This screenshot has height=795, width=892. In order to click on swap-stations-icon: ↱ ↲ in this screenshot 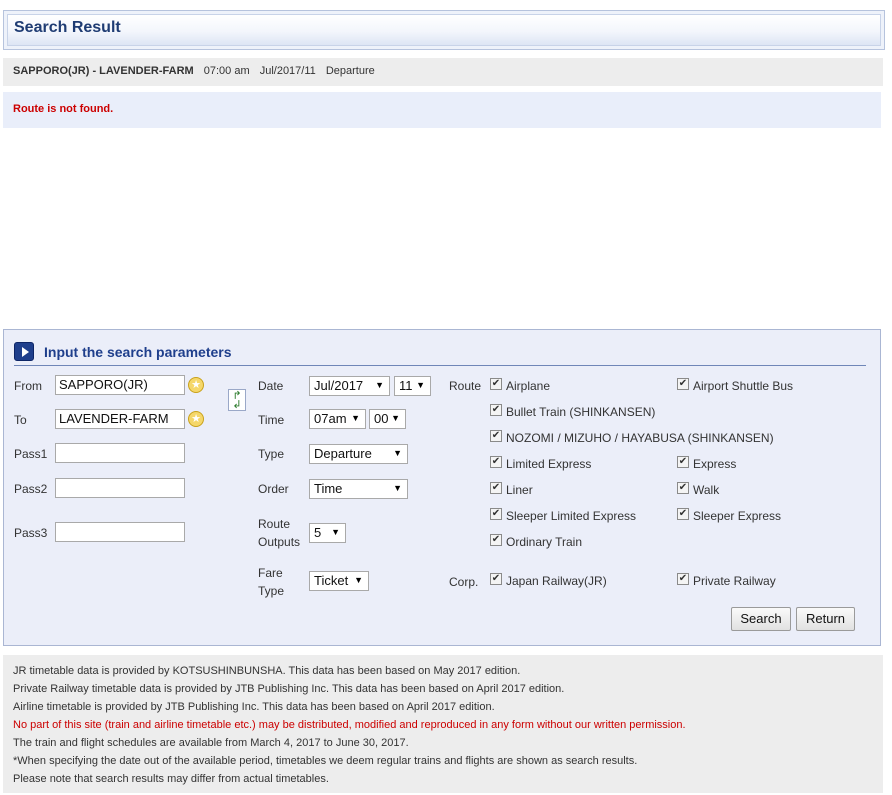, I will do `click(237, 400)`.